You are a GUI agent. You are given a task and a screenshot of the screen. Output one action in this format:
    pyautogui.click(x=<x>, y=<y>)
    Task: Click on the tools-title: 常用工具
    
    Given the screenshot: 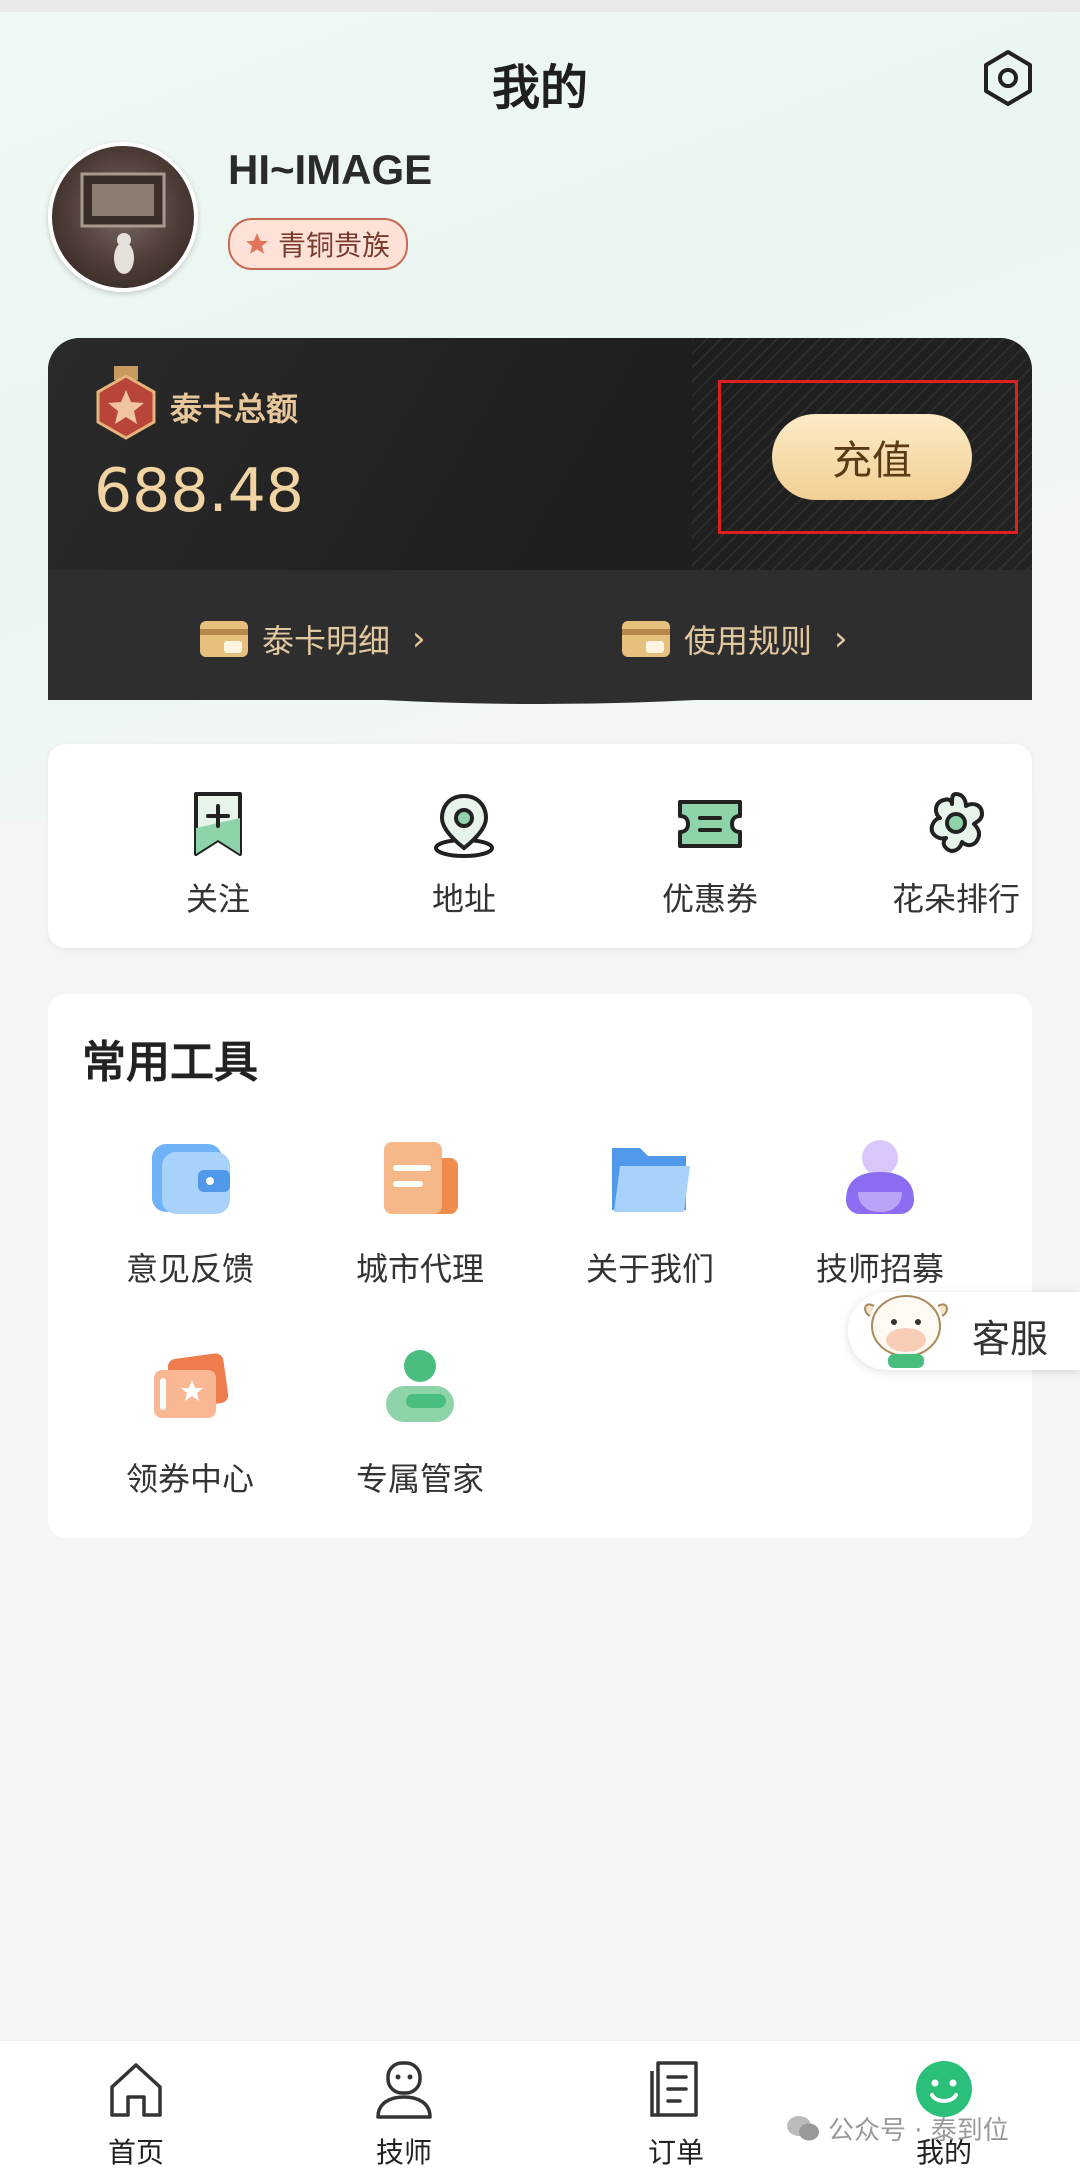 What is the action you would take?
    pyautogui.click(x=170, y=1062)
    